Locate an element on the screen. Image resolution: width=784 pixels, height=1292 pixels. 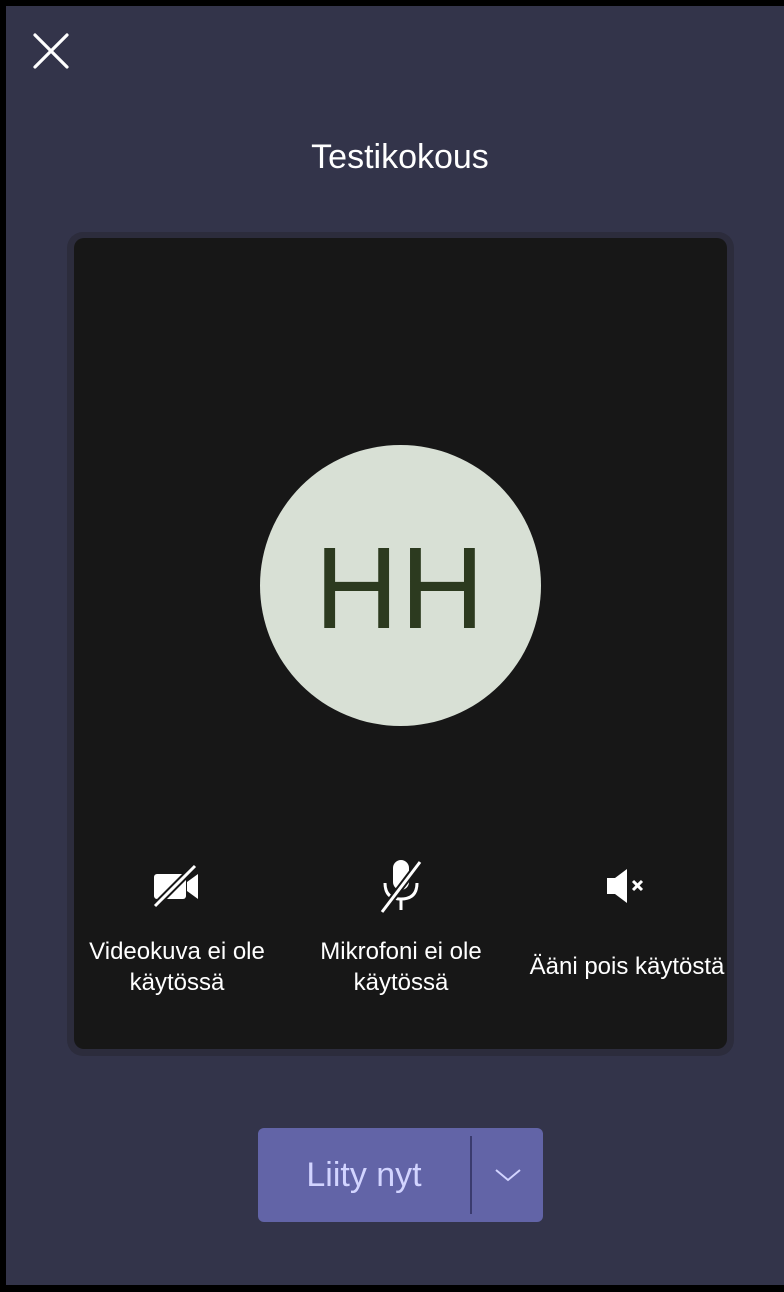
meeting-title: Testikokous is located at coordinates (400, 157).